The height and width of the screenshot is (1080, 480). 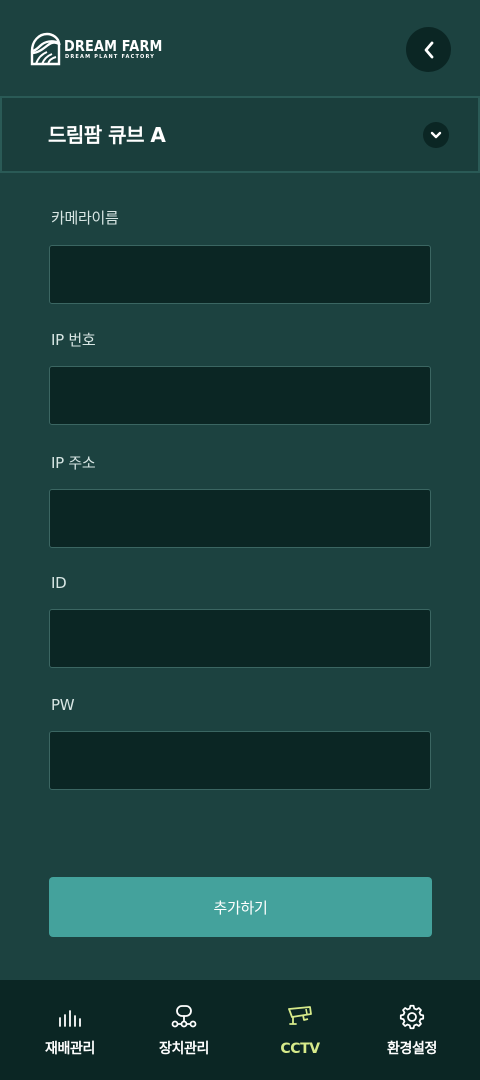 I want to click on ip-address-label: IP 주소, so click(x=73, y=463).